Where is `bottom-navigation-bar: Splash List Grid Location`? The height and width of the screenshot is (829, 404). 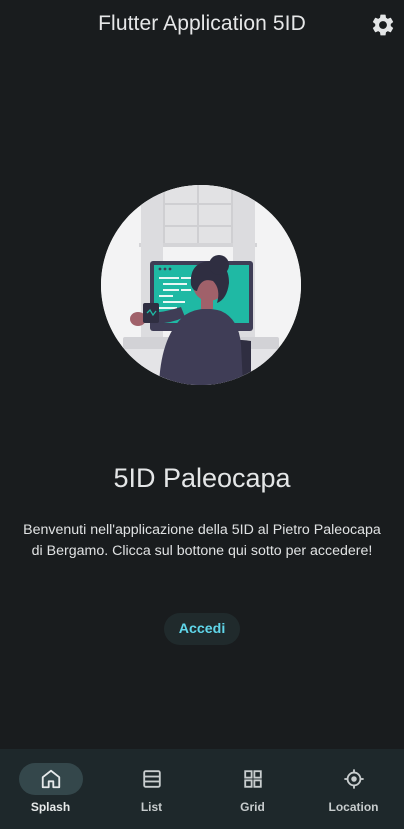
bottom-navigation-bar: Splash List Grid Location is located at coordinates (202, 789).